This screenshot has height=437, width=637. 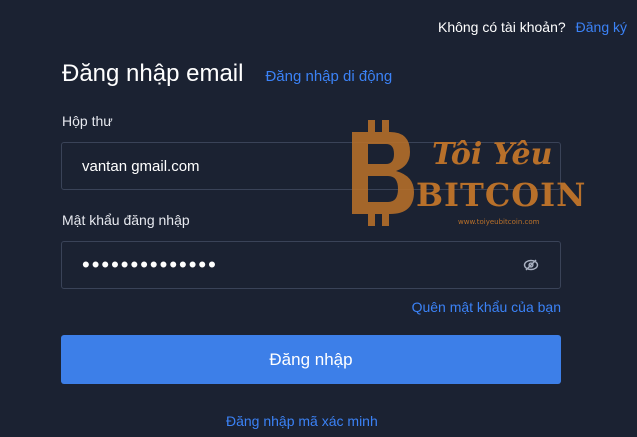 What do you see at coordinates (328, 76) in the screenshot?
I see `mobile-login-link: Đăng nhập di động` at bounding box center [328, 76].